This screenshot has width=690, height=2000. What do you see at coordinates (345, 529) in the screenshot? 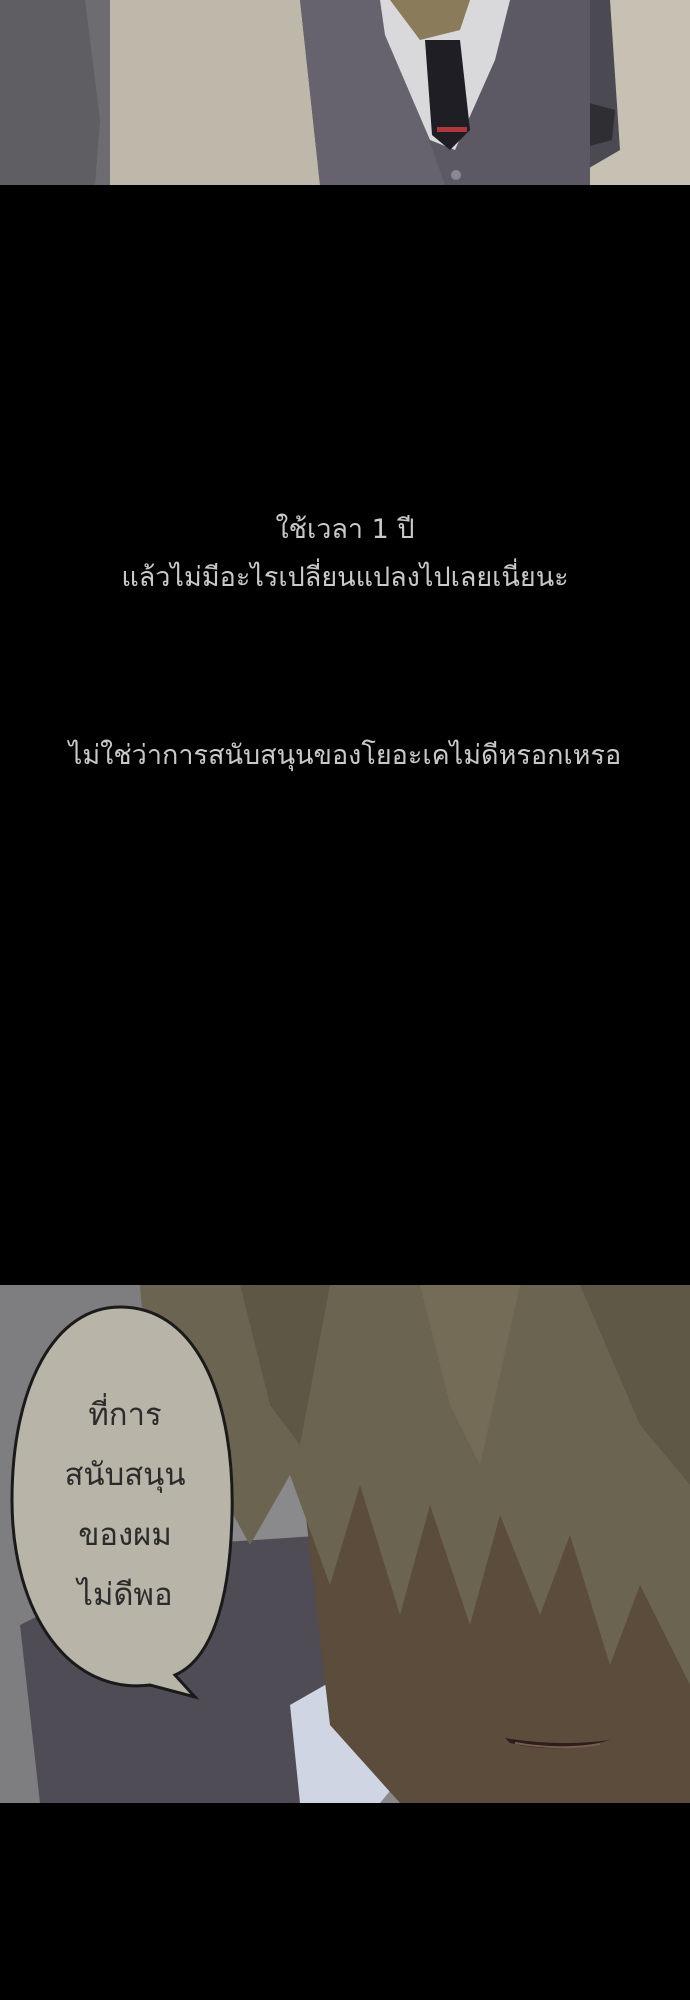
I see `narration-line-1: ใช้เวลา 1 ปี` at bounding box center [345, 529].